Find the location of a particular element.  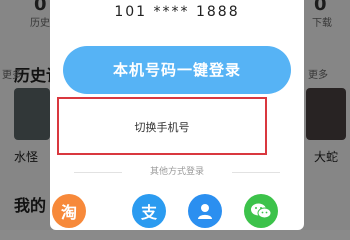

wechat-login-button is located at coordinates (261, 211).